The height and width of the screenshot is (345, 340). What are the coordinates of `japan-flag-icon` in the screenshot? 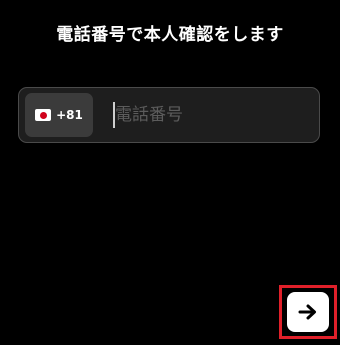 It's located at (43, 115).